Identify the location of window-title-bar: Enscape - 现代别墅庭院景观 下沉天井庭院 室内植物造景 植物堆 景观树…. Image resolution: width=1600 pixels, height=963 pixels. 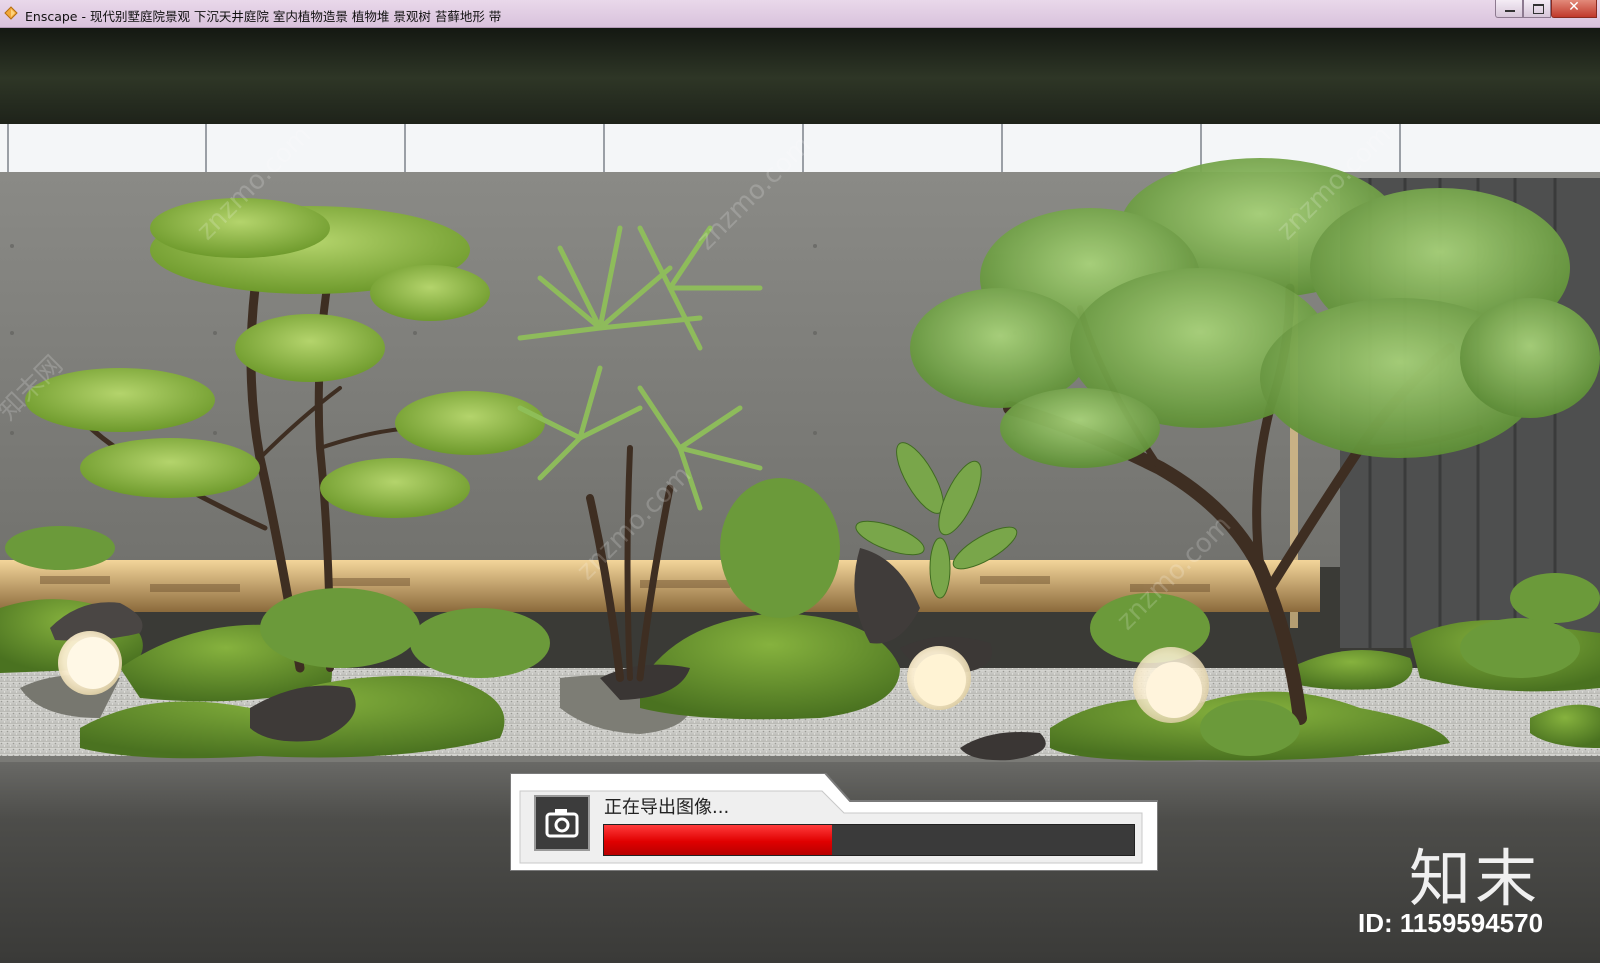
(800, 14).